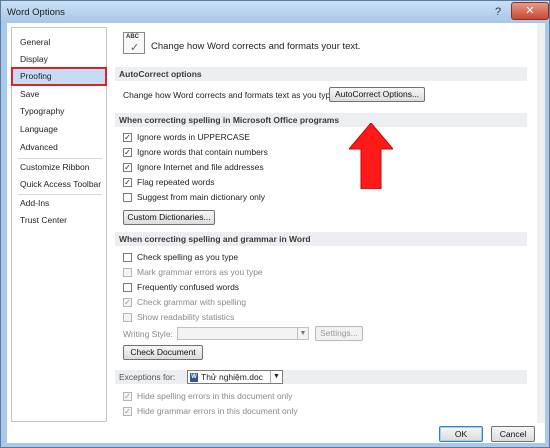 This screenshot has width=550, height=448. I want to click on check-spelling-checkbox, so click(127, 257).